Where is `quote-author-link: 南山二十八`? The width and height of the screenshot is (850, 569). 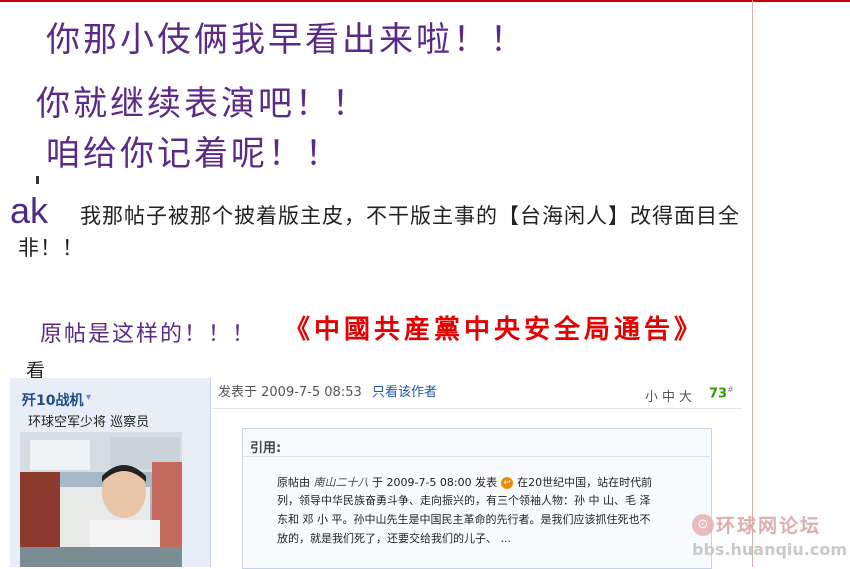
quote-author-link: 南山二十八 is located at coordinates (341, 482).